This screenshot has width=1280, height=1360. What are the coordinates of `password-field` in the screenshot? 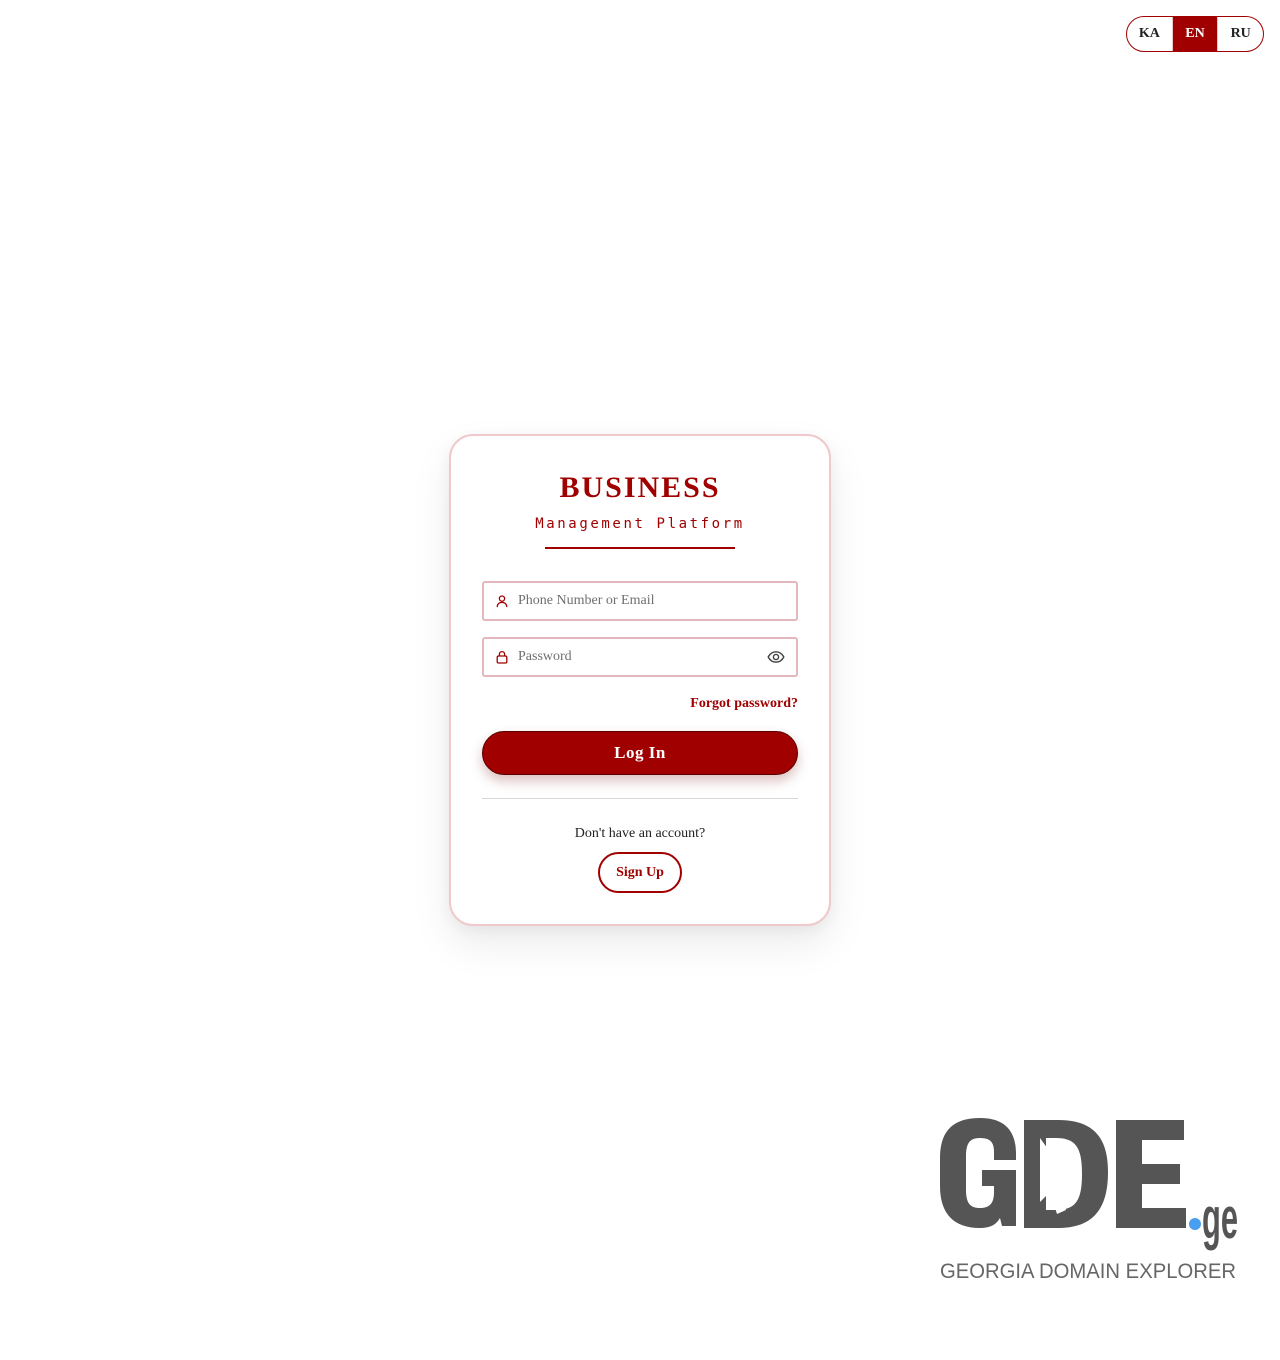 It's located at (640, 657).